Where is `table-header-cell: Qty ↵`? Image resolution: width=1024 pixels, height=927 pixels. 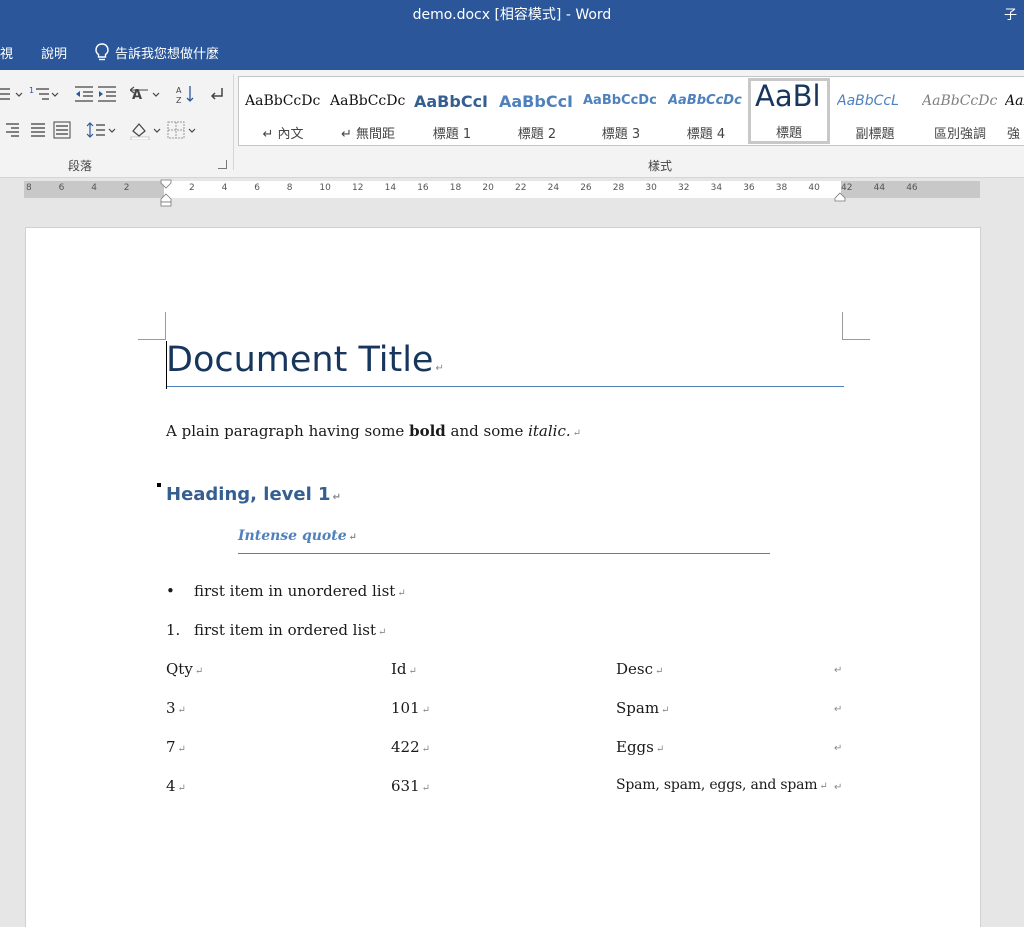 table-header-cell: Qty ↵ is located at coordinates (184, 669).